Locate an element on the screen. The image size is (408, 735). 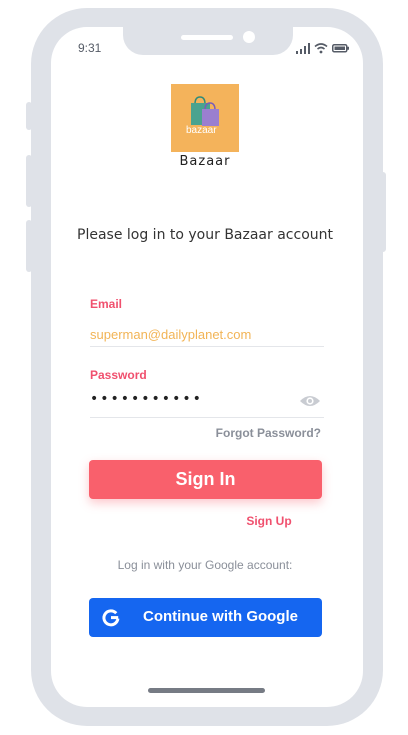
sign-up-link: Sign Up is located at coordinates (269, 521).